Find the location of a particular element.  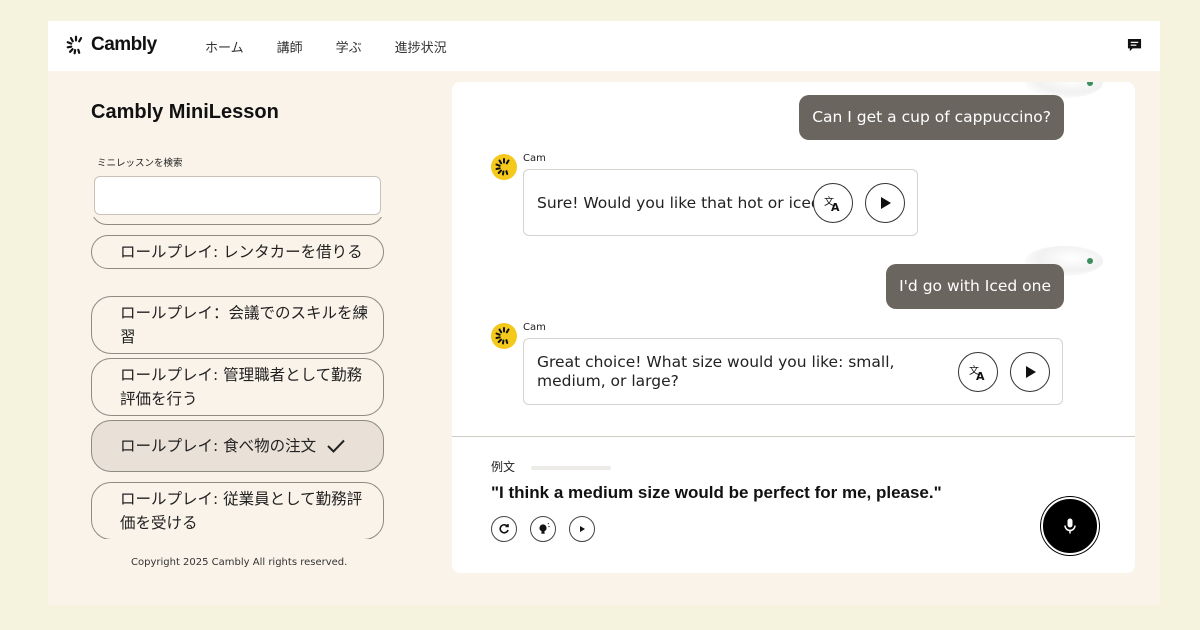

lesson-item-label: ロールプレイ: 食べ物の注文 is located at coordinates (218, 446).